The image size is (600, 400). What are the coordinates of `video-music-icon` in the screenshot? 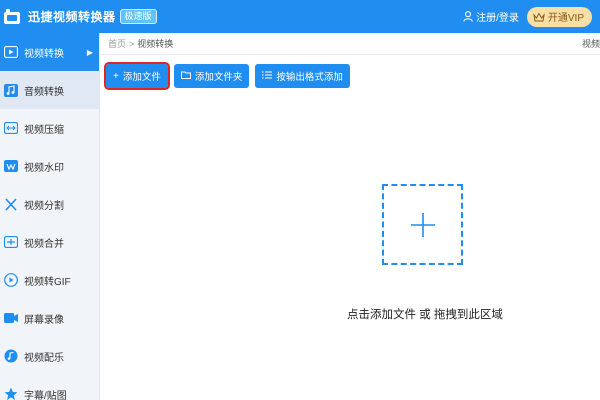 It's located at (11, 356).